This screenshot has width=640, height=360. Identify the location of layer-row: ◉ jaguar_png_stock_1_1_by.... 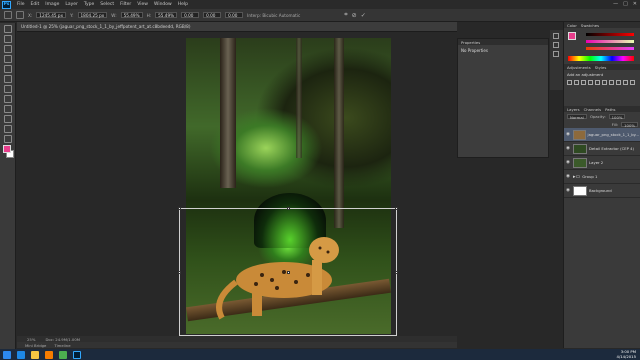
(602, 135).